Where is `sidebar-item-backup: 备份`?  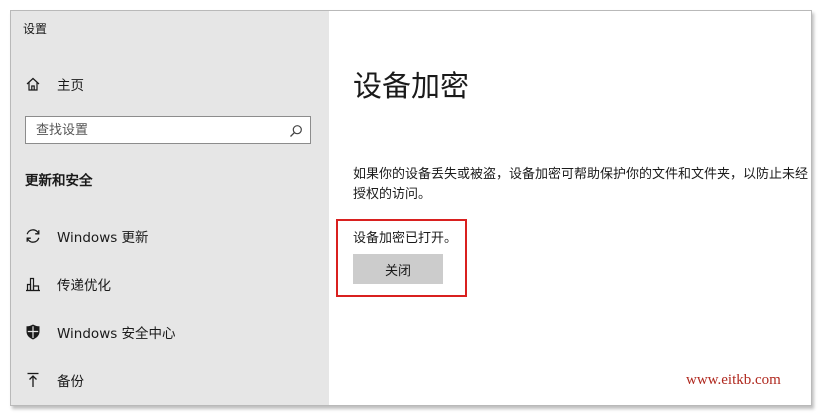
sidebar-item-backup: 备份 is located at coordinates (53, 380).